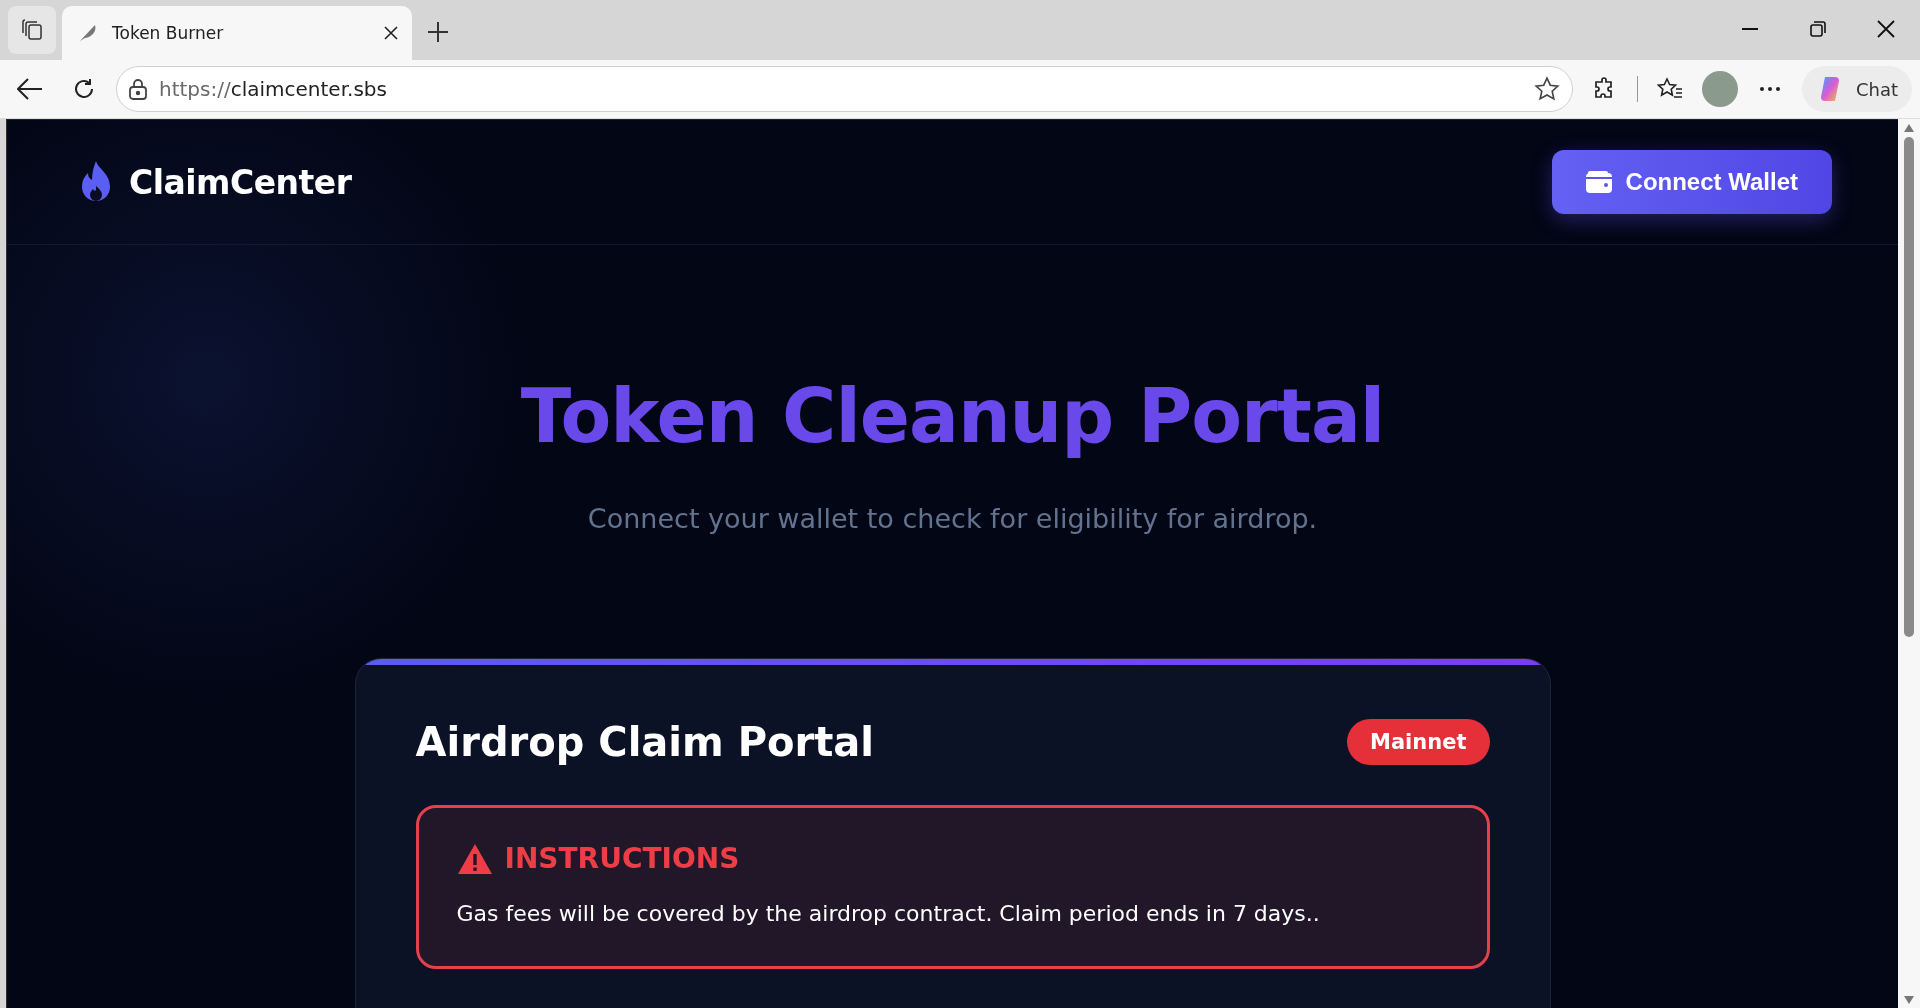  Describe the element at coordinates (1546, 89) in the screenshot. I see `star-icon` at that location.